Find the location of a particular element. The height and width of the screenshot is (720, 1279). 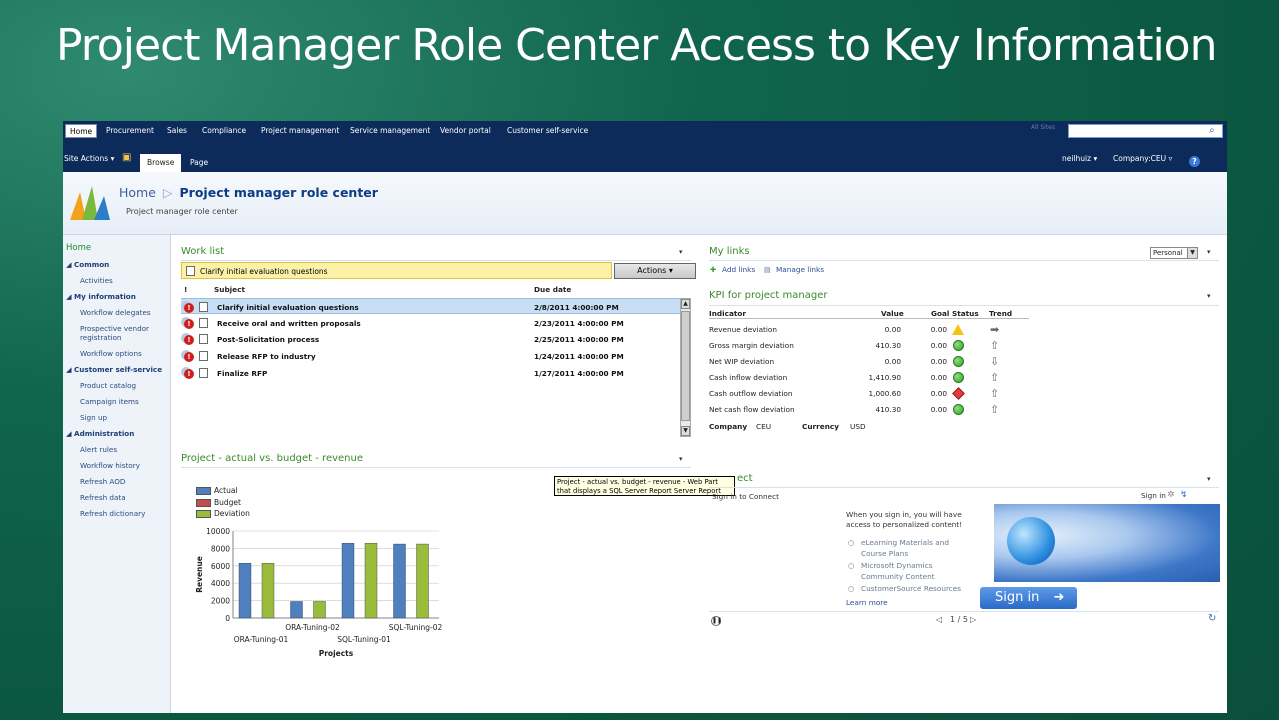

tab-service-management: Service management is located at coordinates (390, 131).